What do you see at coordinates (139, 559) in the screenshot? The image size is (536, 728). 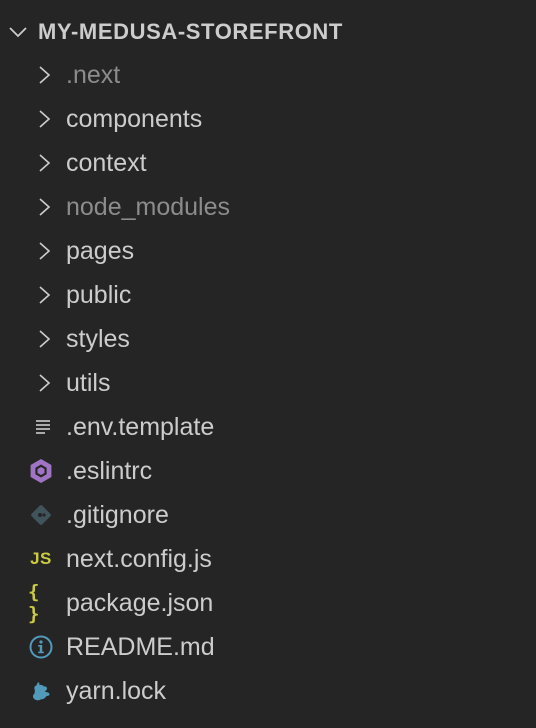 I see `file-label: next.config.js` at bounding box center [139, 559].